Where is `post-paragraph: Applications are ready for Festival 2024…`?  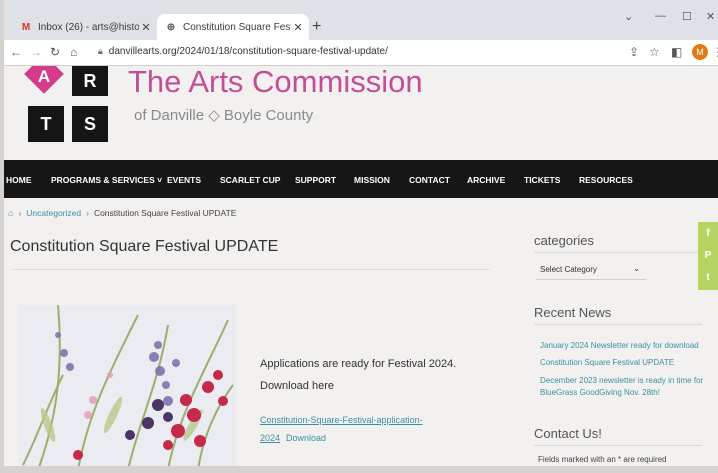 post-paragraph: Applications are ready for Festival 2024… is located at coordinates (358, 364).